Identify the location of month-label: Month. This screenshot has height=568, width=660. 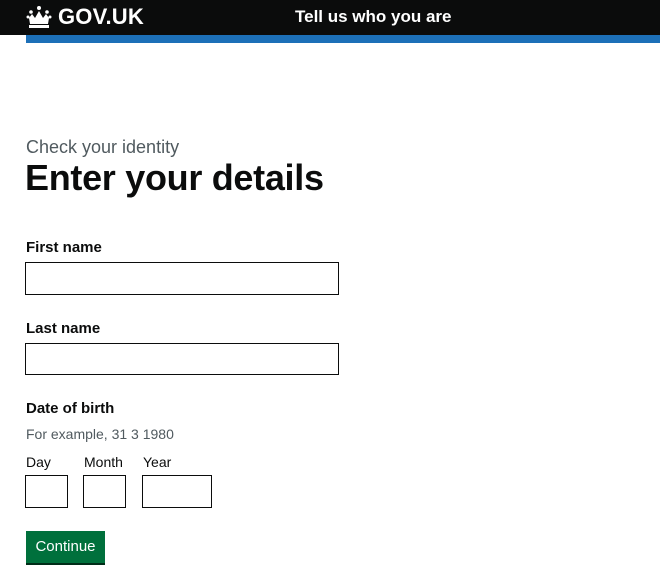
(103, 462).